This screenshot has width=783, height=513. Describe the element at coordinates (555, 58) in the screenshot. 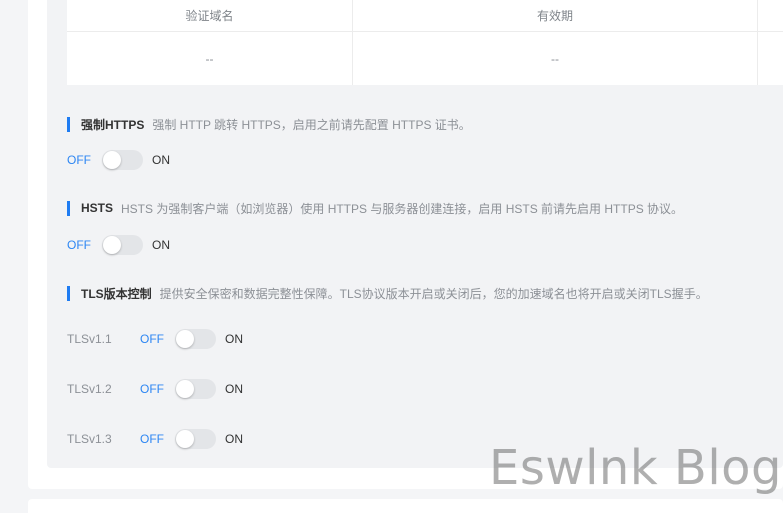

I see `cell-validity: --` at that location.